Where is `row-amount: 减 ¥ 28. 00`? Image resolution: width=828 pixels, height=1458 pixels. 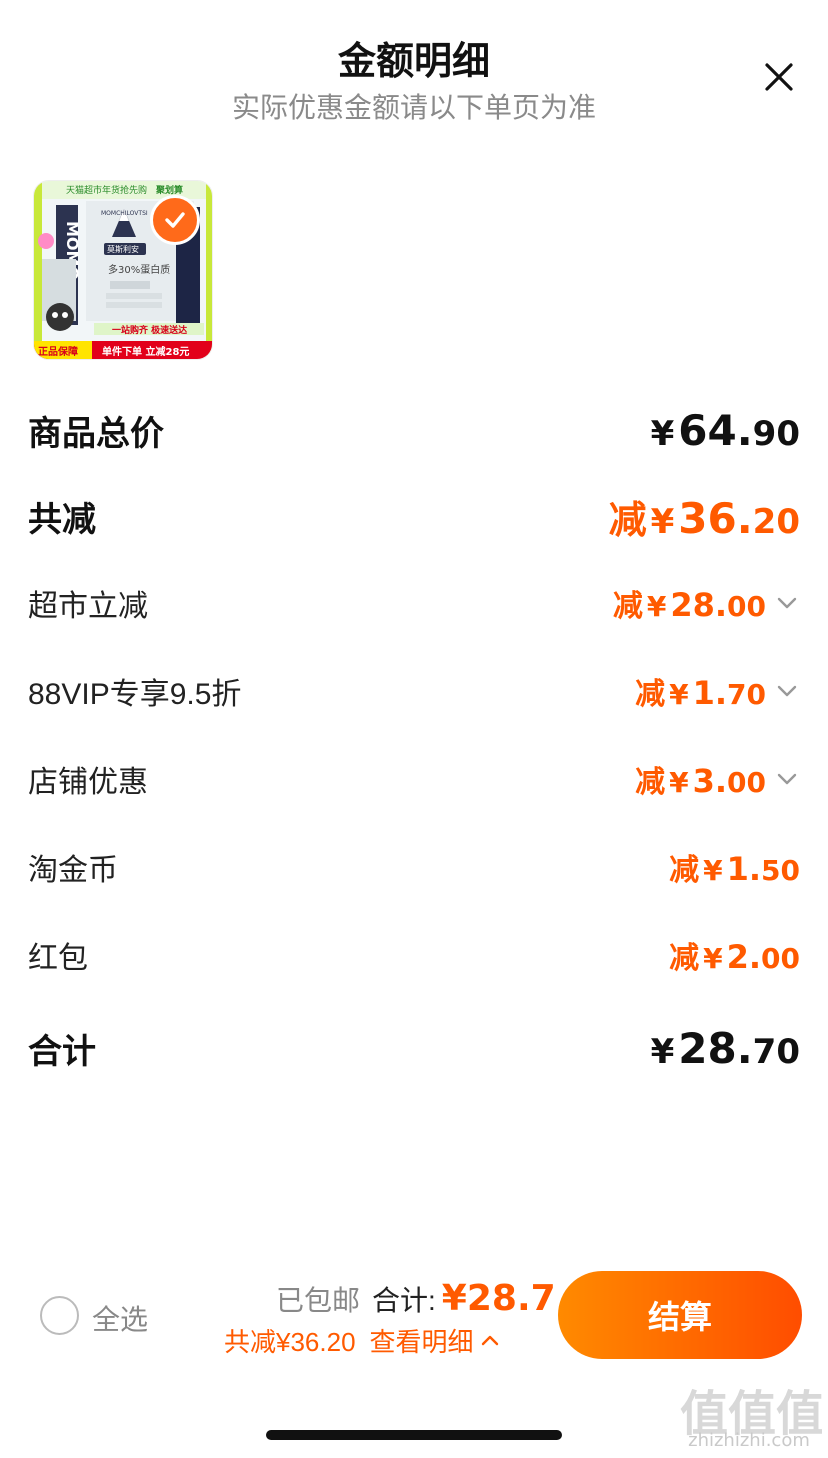 row-amount: 减 ¥ 28. 00 is located at coordinates (689, 605).